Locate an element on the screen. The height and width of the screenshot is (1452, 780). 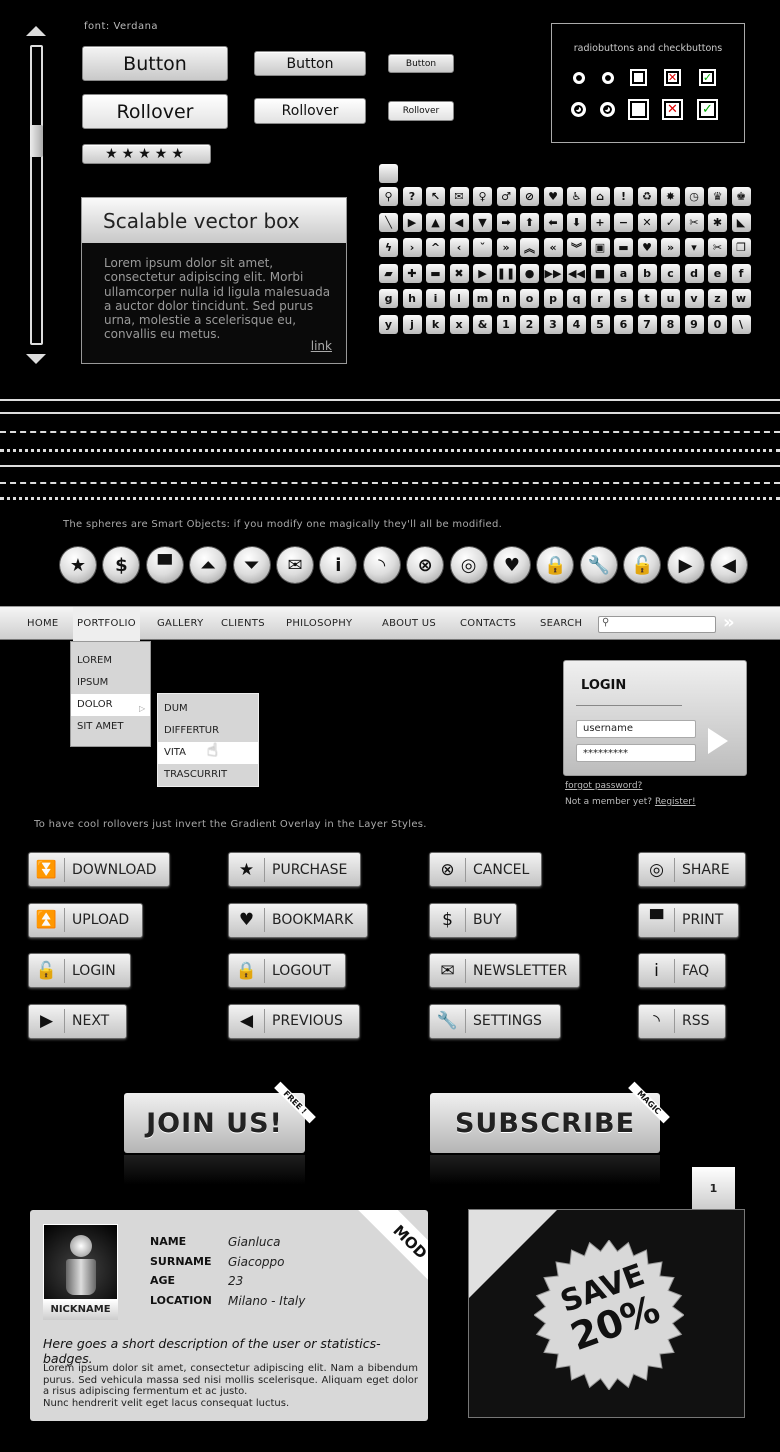
nav-item-gallery: GALLERY is located at coordinates (180, 623).